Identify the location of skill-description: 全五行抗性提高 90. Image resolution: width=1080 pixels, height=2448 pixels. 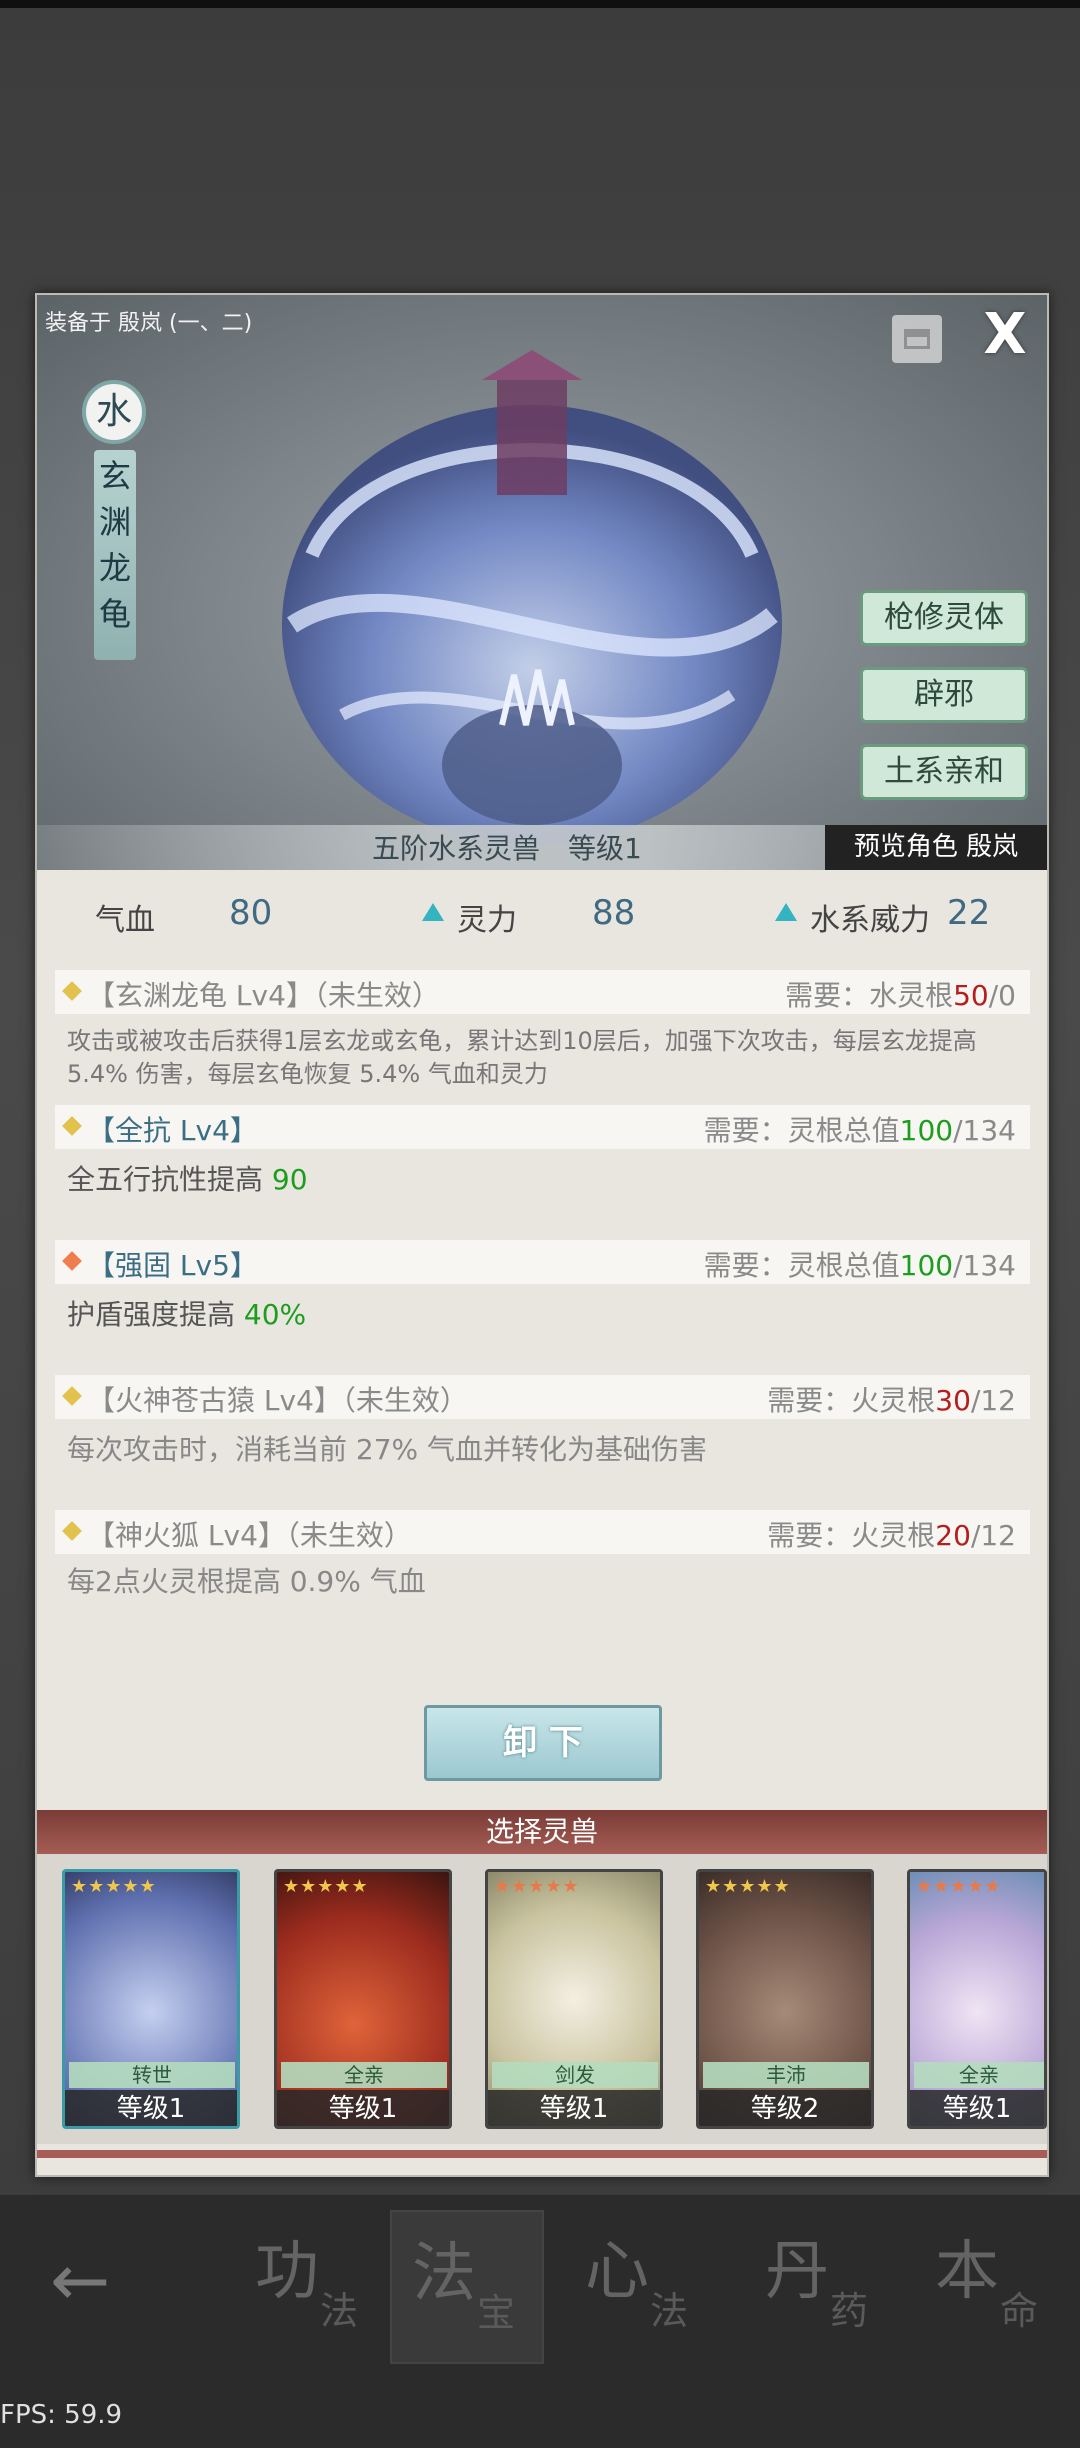
(549, 1179).